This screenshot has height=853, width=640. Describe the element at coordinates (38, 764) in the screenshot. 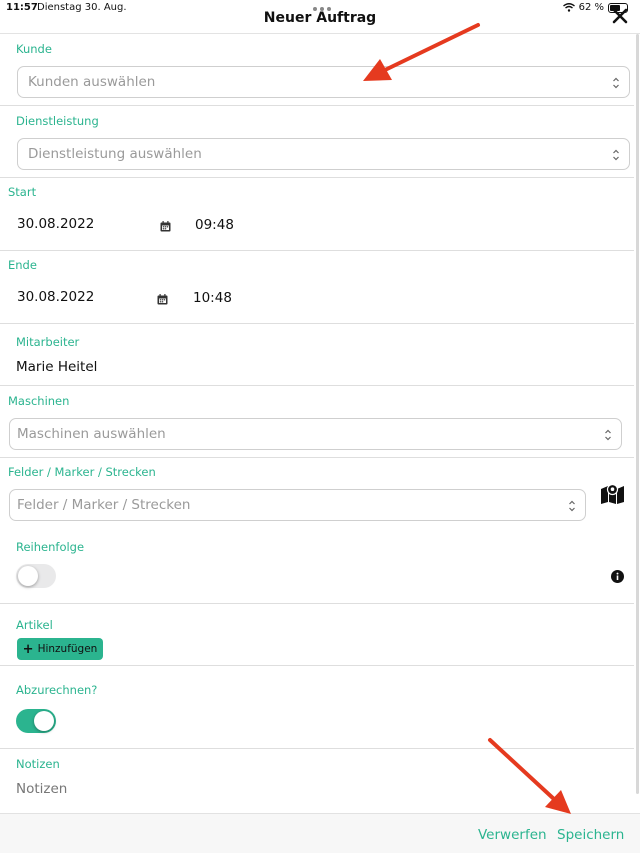

I see `notizen-label: Notizen` at that location.